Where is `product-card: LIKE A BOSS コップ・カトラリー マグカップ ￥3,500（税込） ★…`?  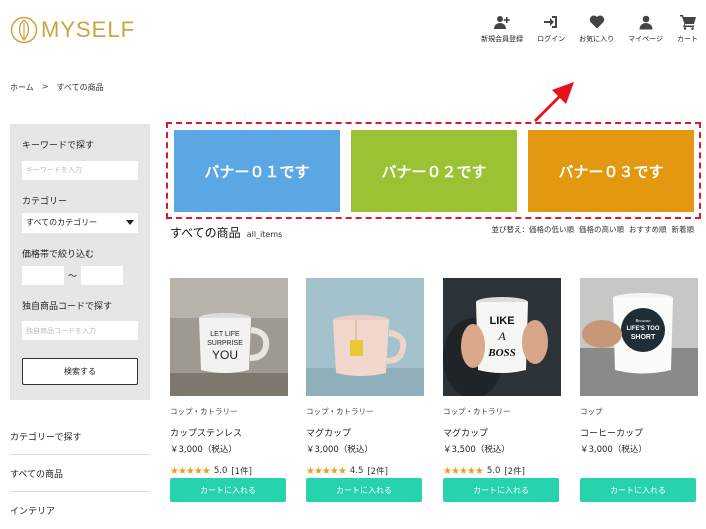
product-card: LIKE A BOSS コップ・カトラリー マグカップ ￥3,500（税込） ★… is located at coordinates (502, 390).